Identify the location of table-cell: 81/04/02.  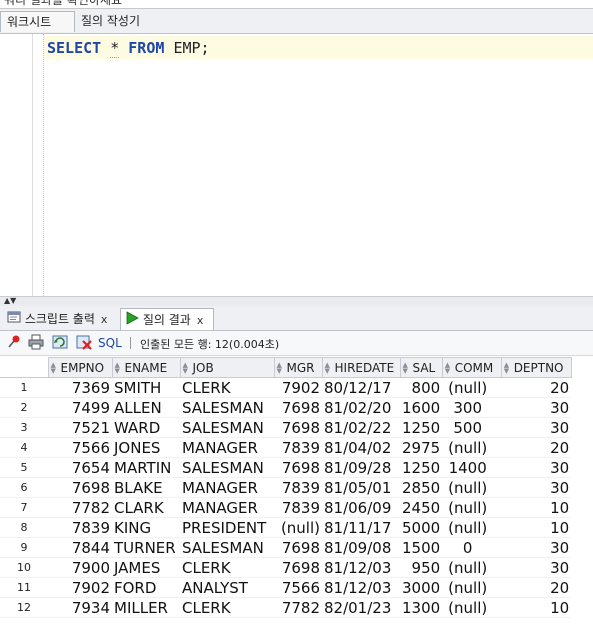
(361, 448).